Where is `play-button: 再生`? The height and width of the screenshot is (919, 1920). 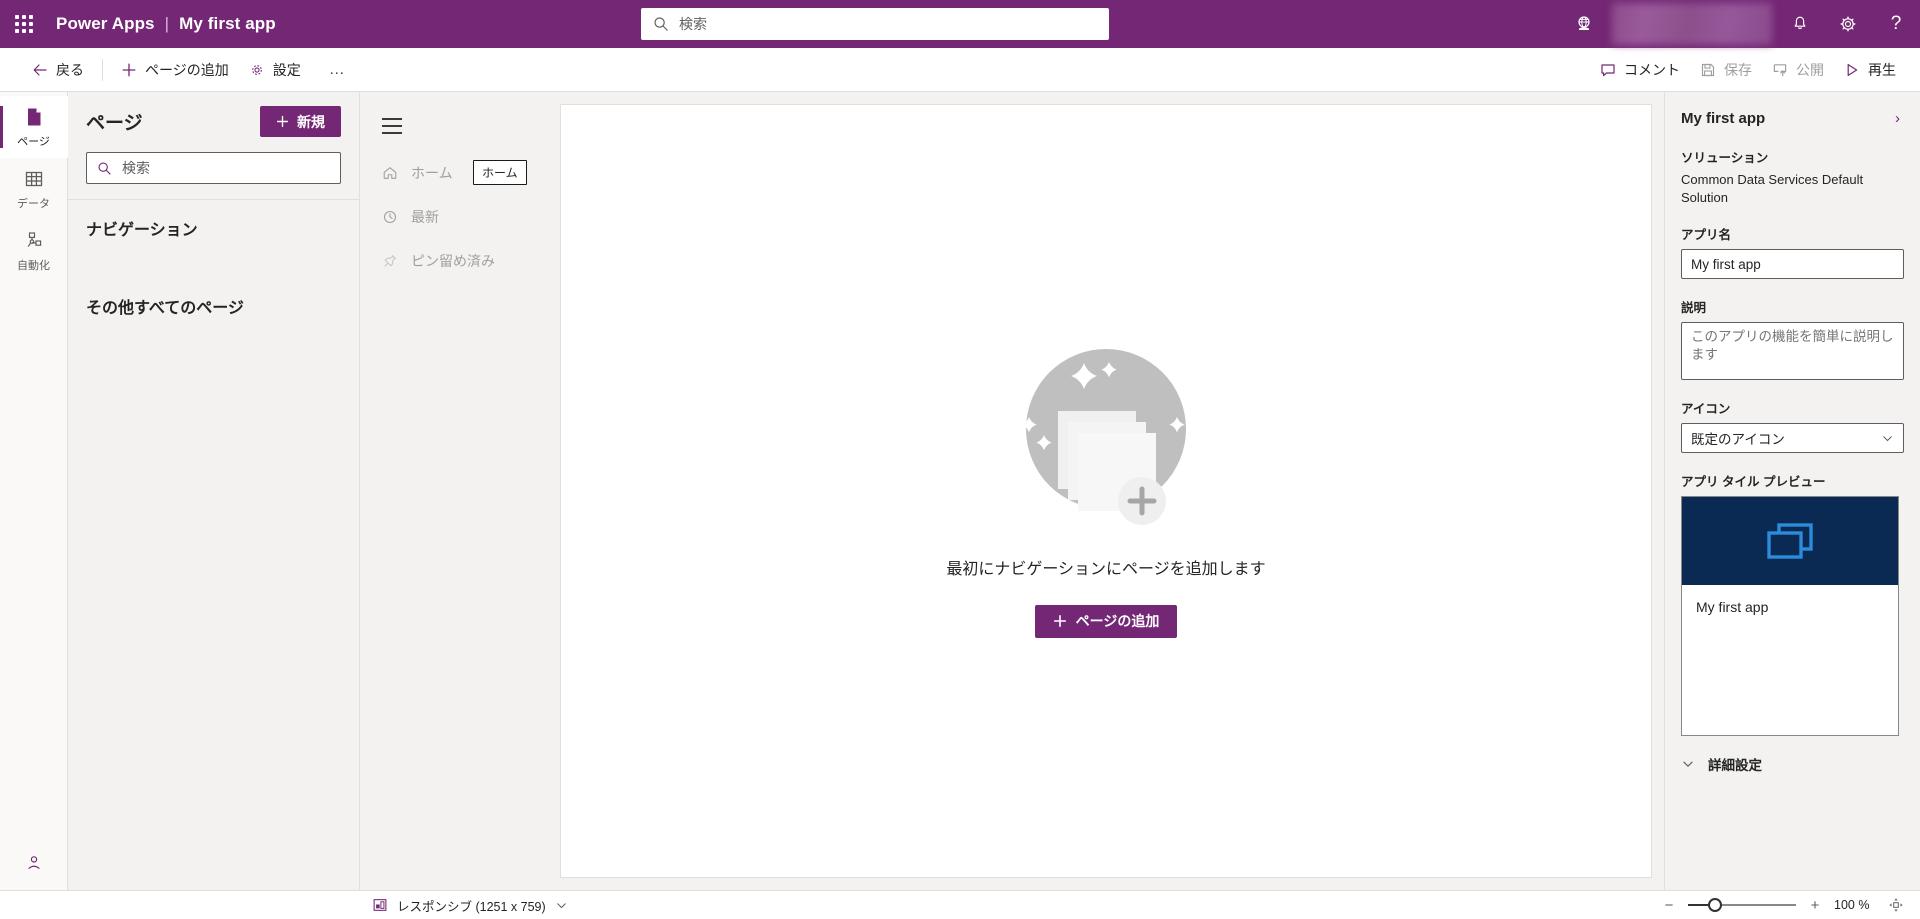 play-button: 再生 is located at coordinates (1870, 70).